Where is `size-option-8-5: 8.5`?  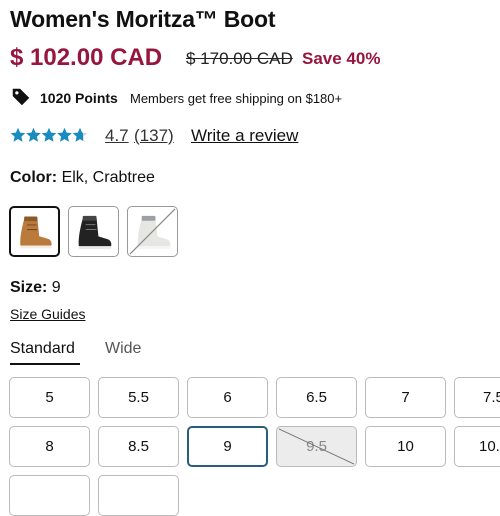 size-option-8-5: 8.5 is located at coordinates (138, 446).